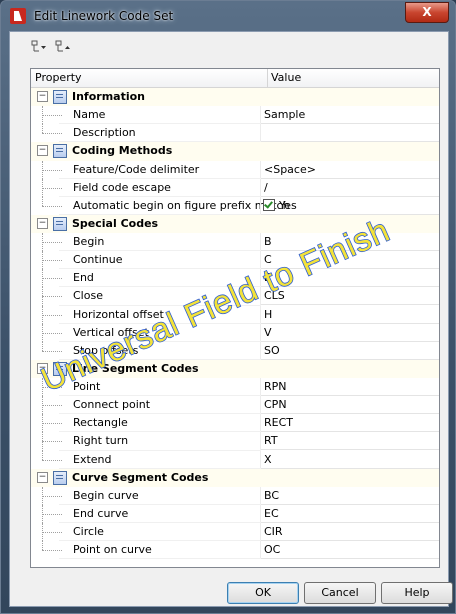 The height and width of the screenshot is (614, 456). Describe the element at coordinates (235, 405) in the screenshot. I see `property-row: Connect point CPN` at that location.